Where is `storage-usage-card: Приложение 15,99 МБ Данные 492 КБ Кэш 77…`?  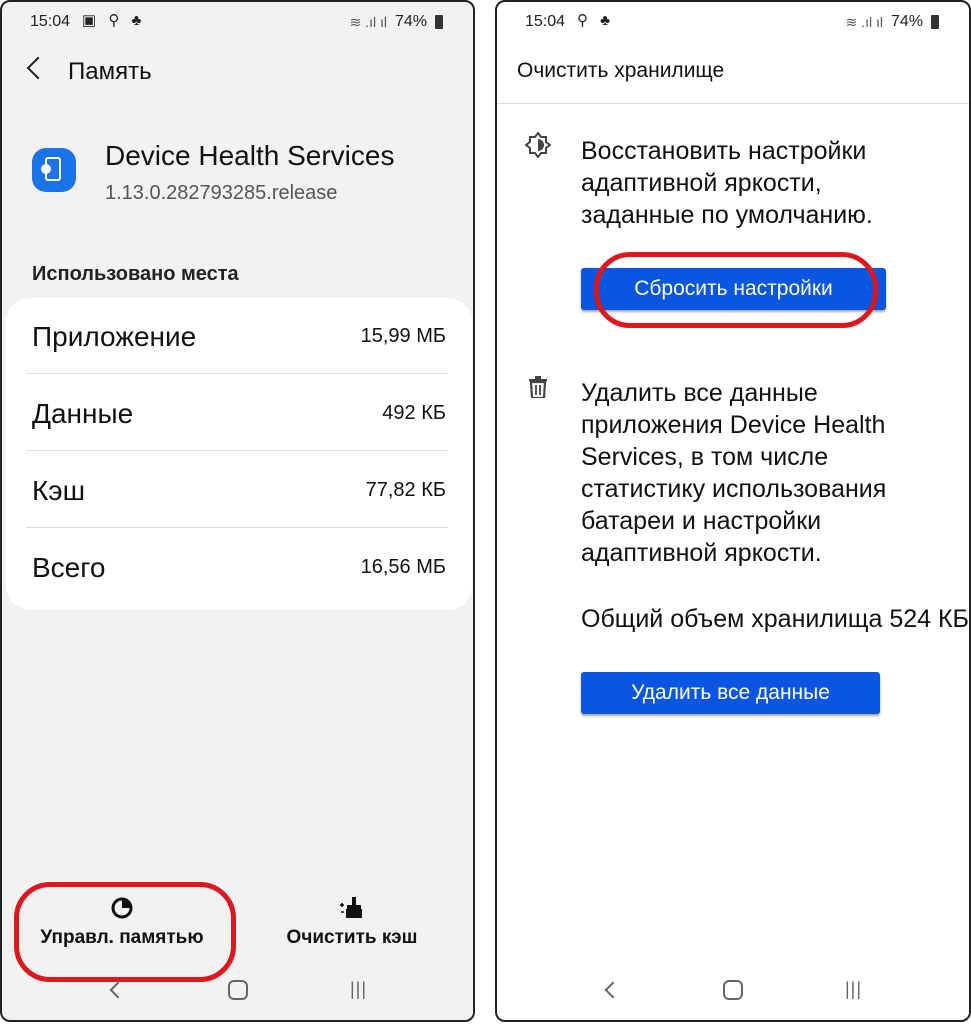
storage-usage-card: Приложение 15,99 МБ Данные 492 КБ Кэш 77… is located at coordinates (239, 454).